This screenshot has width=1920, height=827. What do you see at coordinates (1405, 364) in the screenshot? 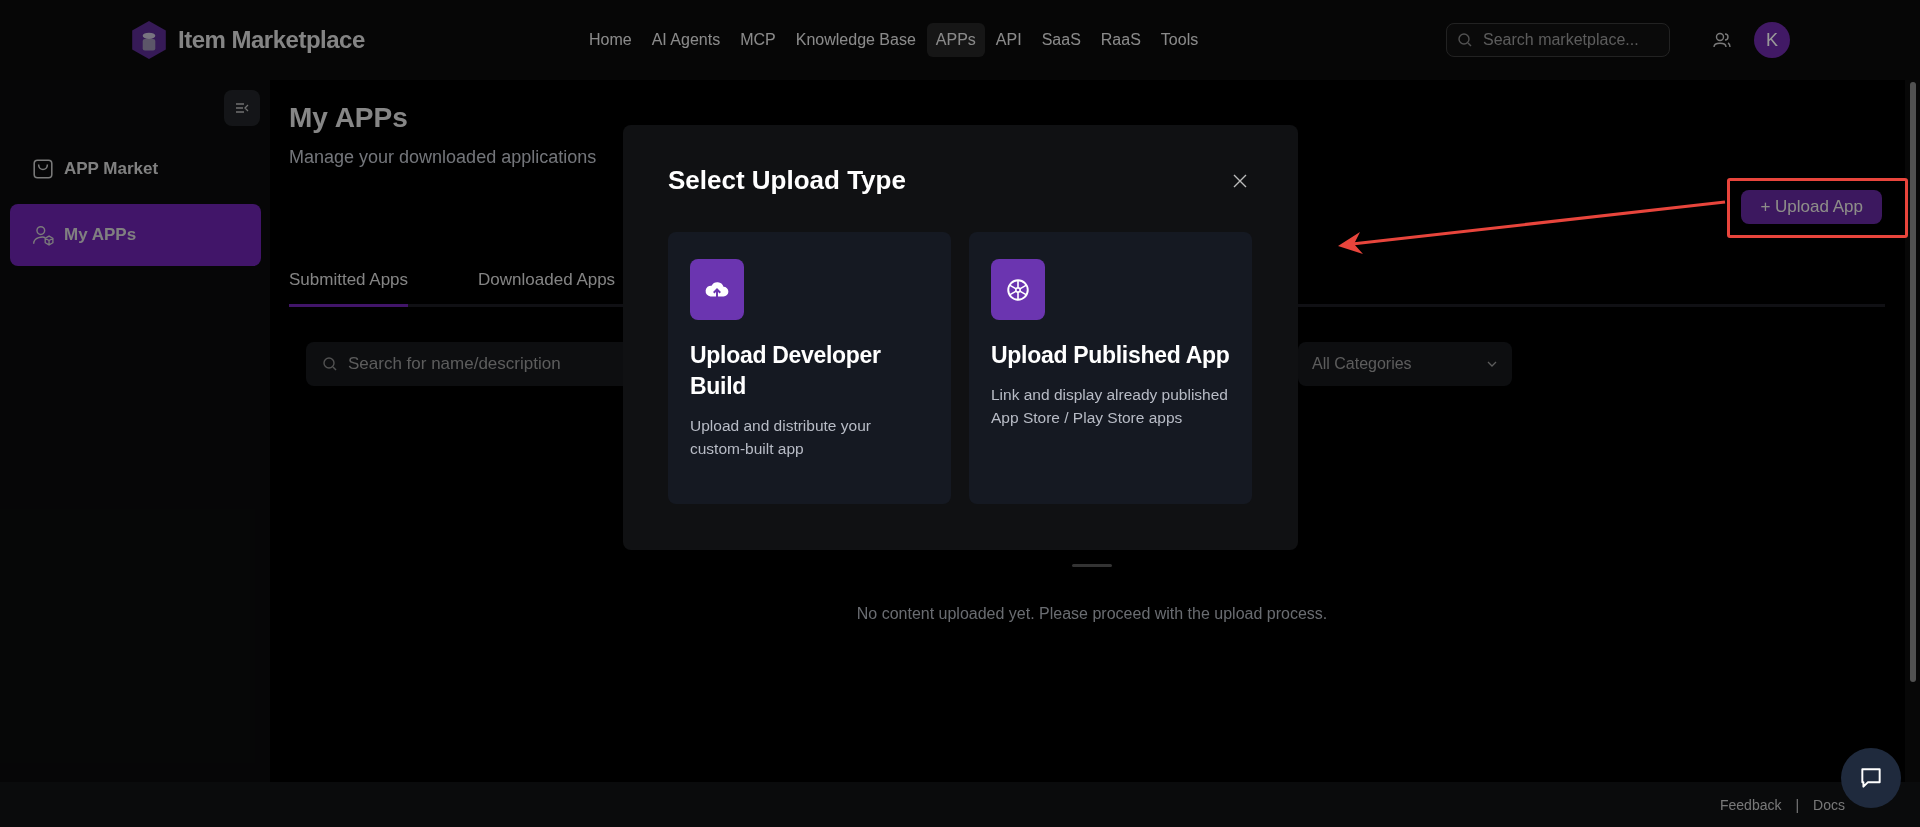
I see `category-dropdown: All Categories` at bounding box center [1405, 364].